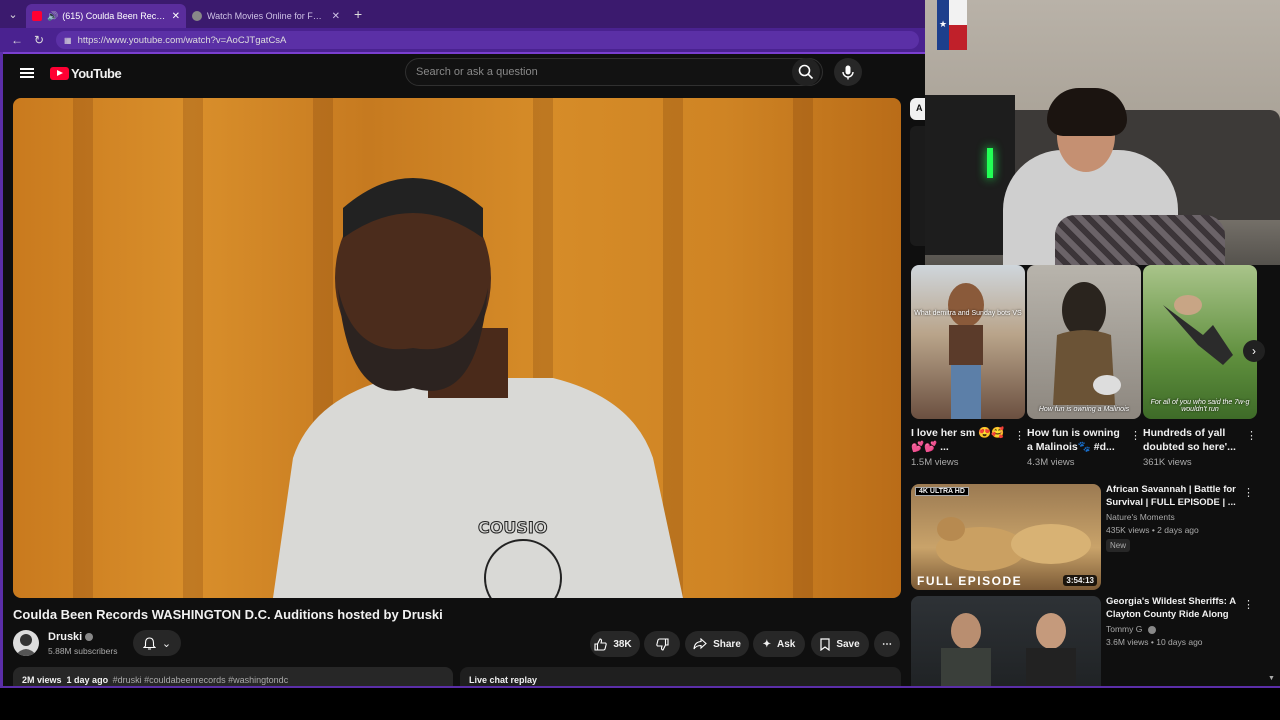 Image resolution: width=1280 pixels, height=720 pixels. What do you see at coordinates (1271, 678) in the screenshot?
I see `scroll-down-icon: ▼` at bounding box center [1271, 678].